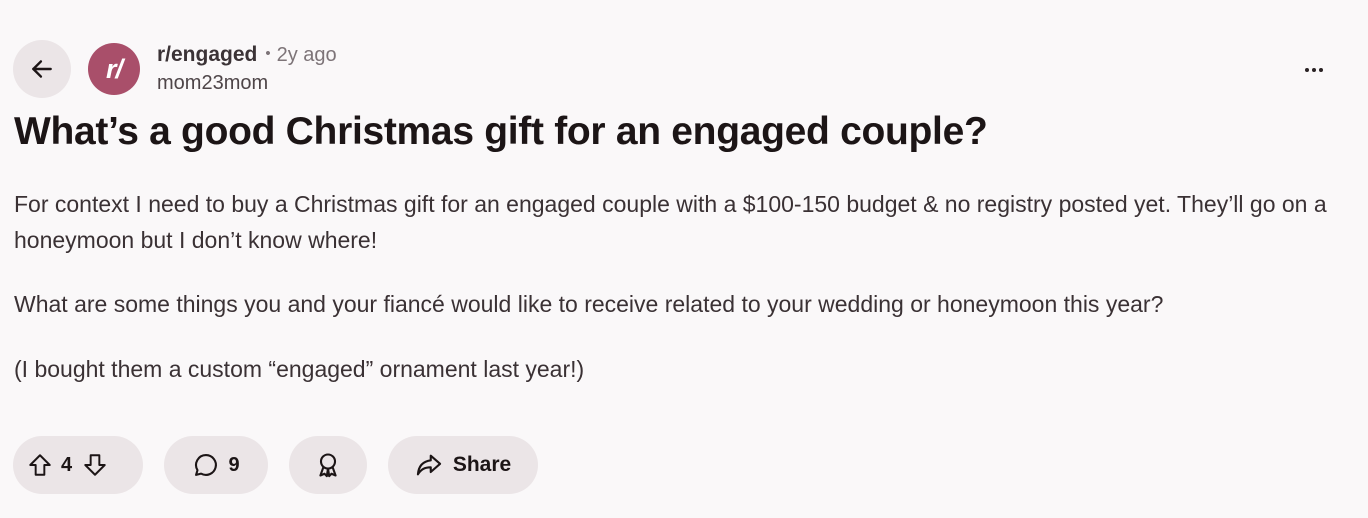 The height and width of the screenshot is (518, 1368). Describe the element at coordinates (207, 55) in the screenshot. I see `subreddit-link: r/engaged` at that location.